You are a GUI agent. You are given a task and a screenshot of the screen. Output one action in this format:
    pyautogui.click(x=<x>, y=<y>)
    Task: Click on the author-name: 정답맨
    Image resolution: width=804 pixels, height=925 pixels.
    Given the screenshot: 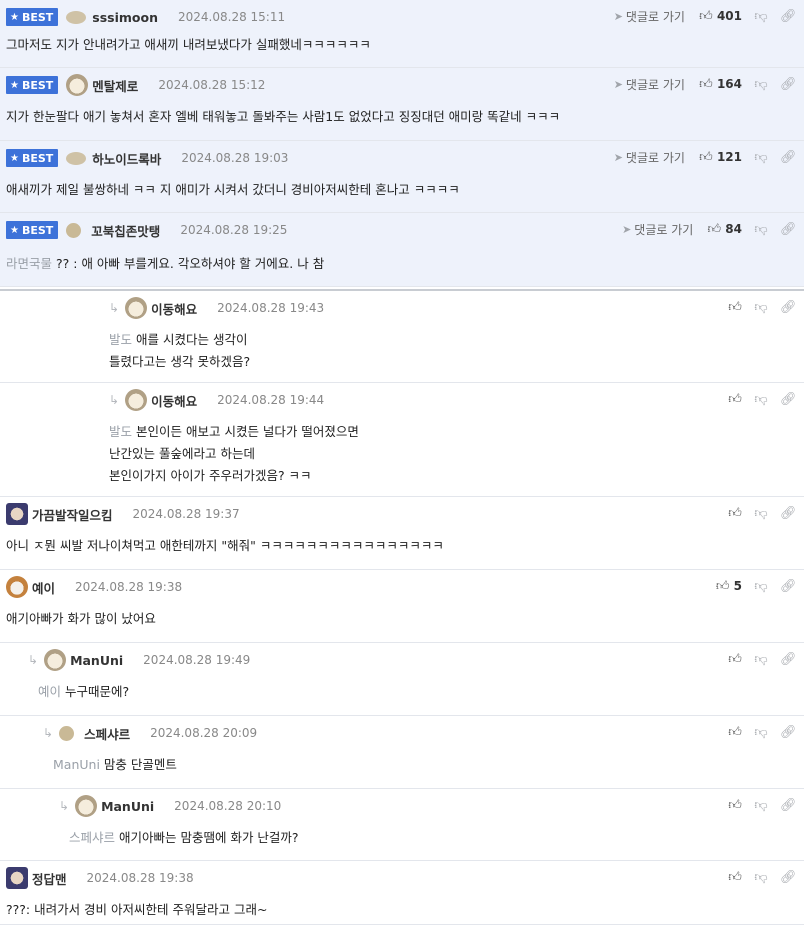 What is the action you would take?
    pyautogui.click(x=49, y=878)
    